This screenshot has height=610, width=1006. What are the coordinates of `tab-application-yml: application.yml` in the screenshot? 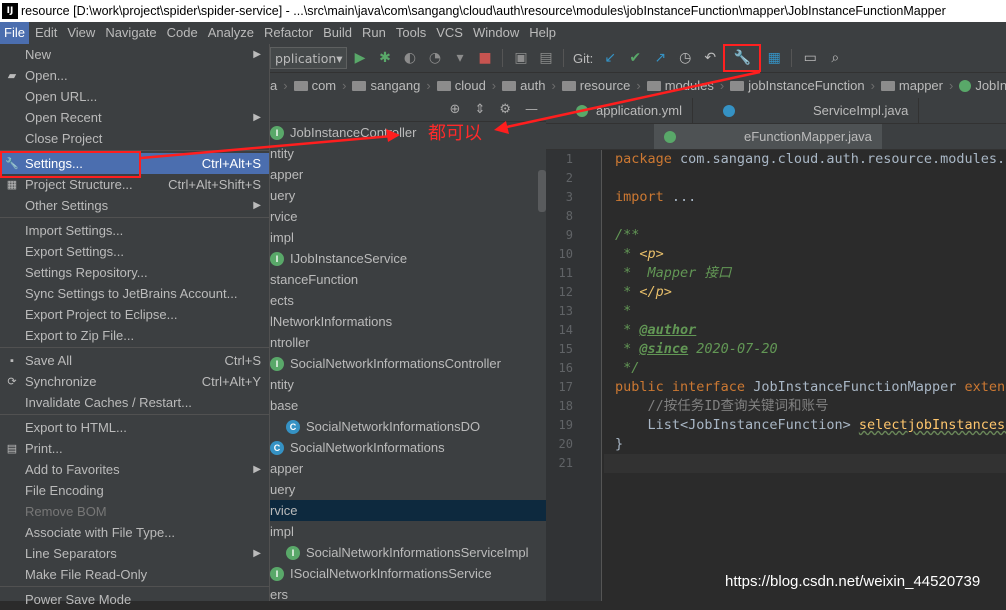 It's located at (619, 110).